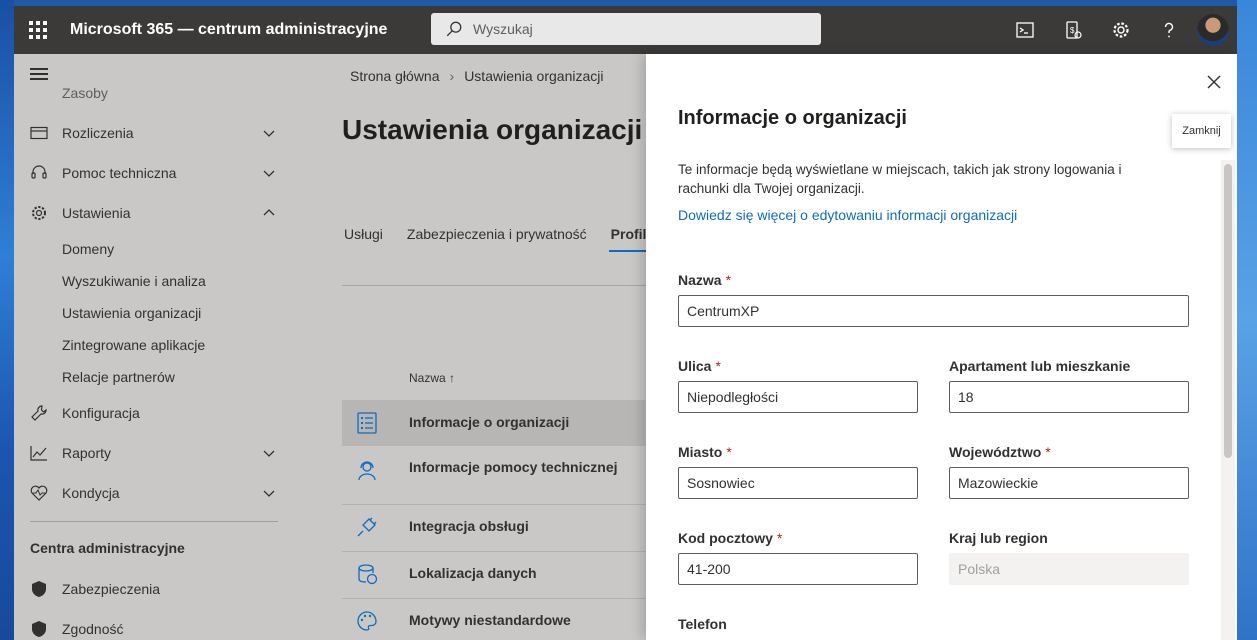  What do you see at coordinates (85, 93) in the screenshot?
I see `nav-item-partial-label: Zasoby` at bounding box center [85, 93].